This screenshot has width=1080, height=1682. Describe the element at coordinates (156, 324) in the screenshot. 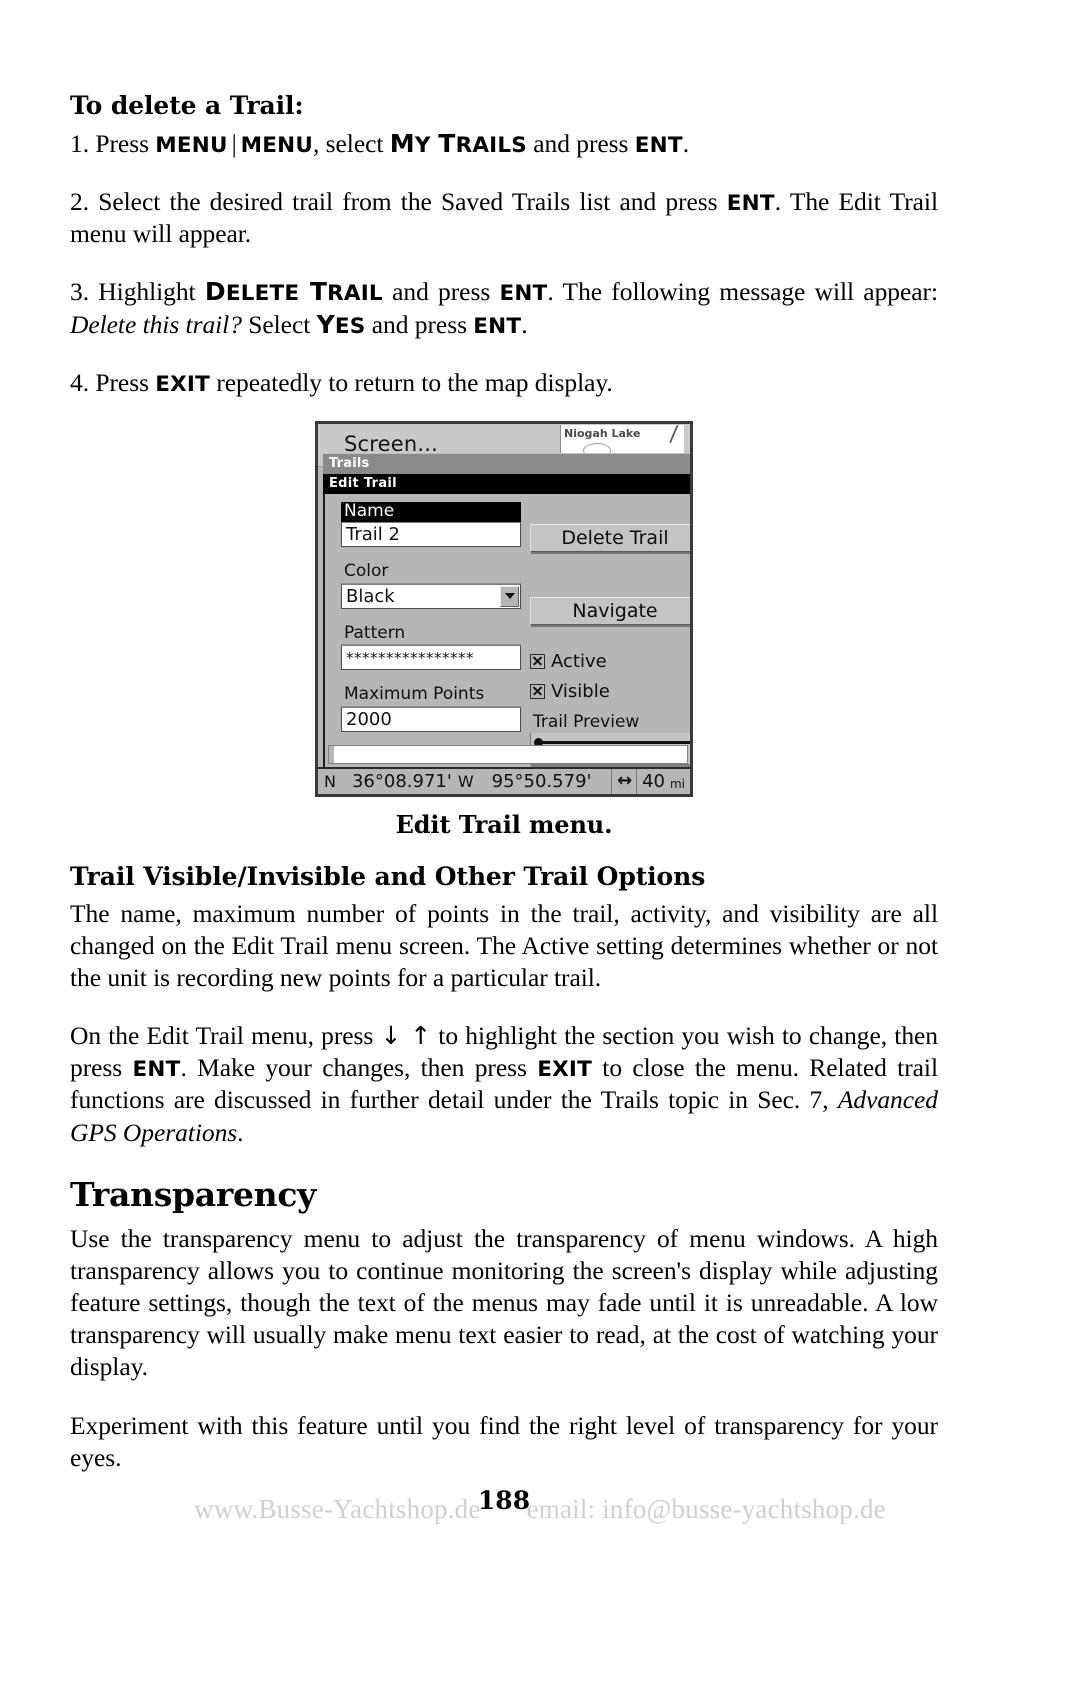

I see `italic-delete-this-trail: Delete this trail?` at that location.